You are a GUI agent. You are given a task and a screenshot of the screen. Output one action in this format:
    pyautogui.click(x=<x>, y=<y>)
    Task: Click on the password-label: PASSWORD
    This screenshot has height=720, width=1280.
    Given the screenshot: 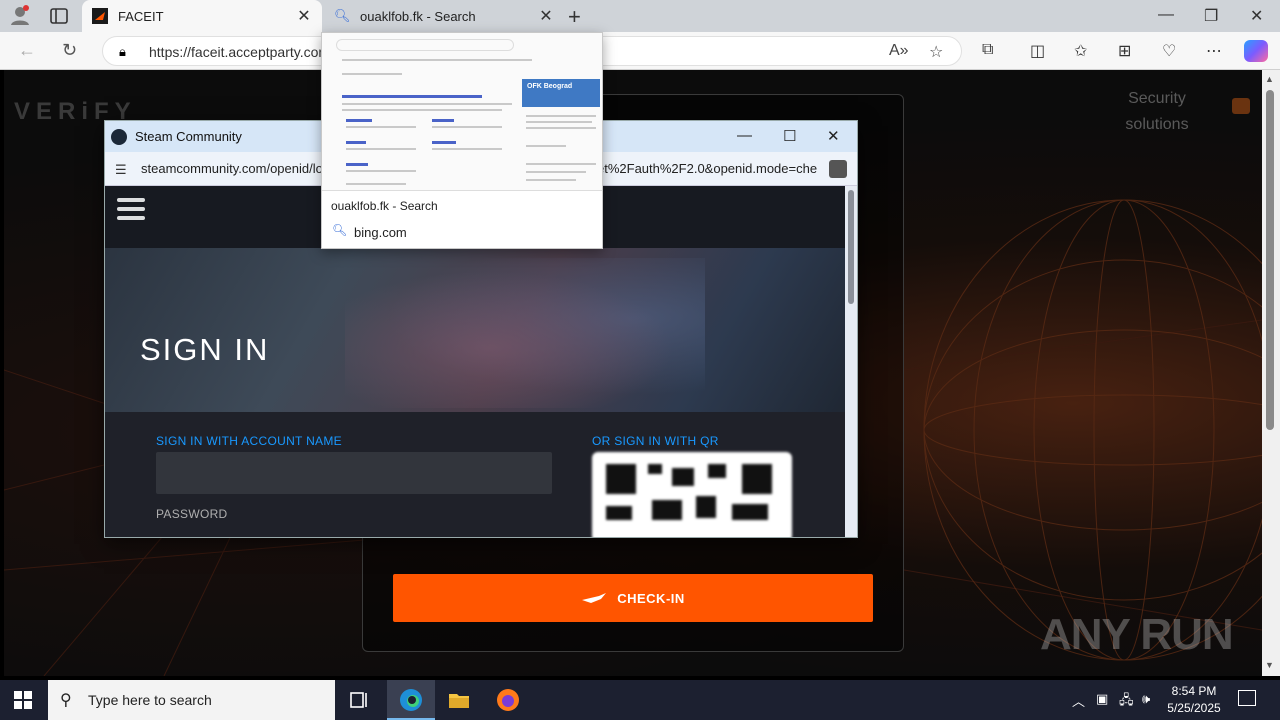 What is the action you would take?
    pyautogui.click(x=192, y=514)
    